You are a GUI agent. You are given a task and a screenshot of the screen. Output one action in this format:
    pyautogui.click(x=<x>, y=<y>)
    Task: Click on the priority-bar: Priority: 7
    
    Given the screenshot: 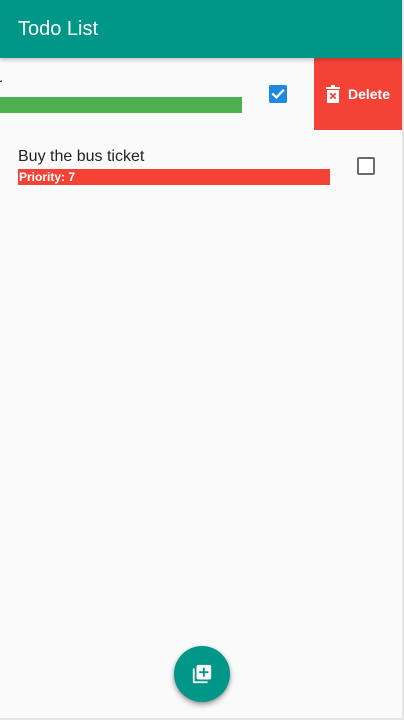 What is the action you would take?
    pyautogui.click(x=174, y=177)
    